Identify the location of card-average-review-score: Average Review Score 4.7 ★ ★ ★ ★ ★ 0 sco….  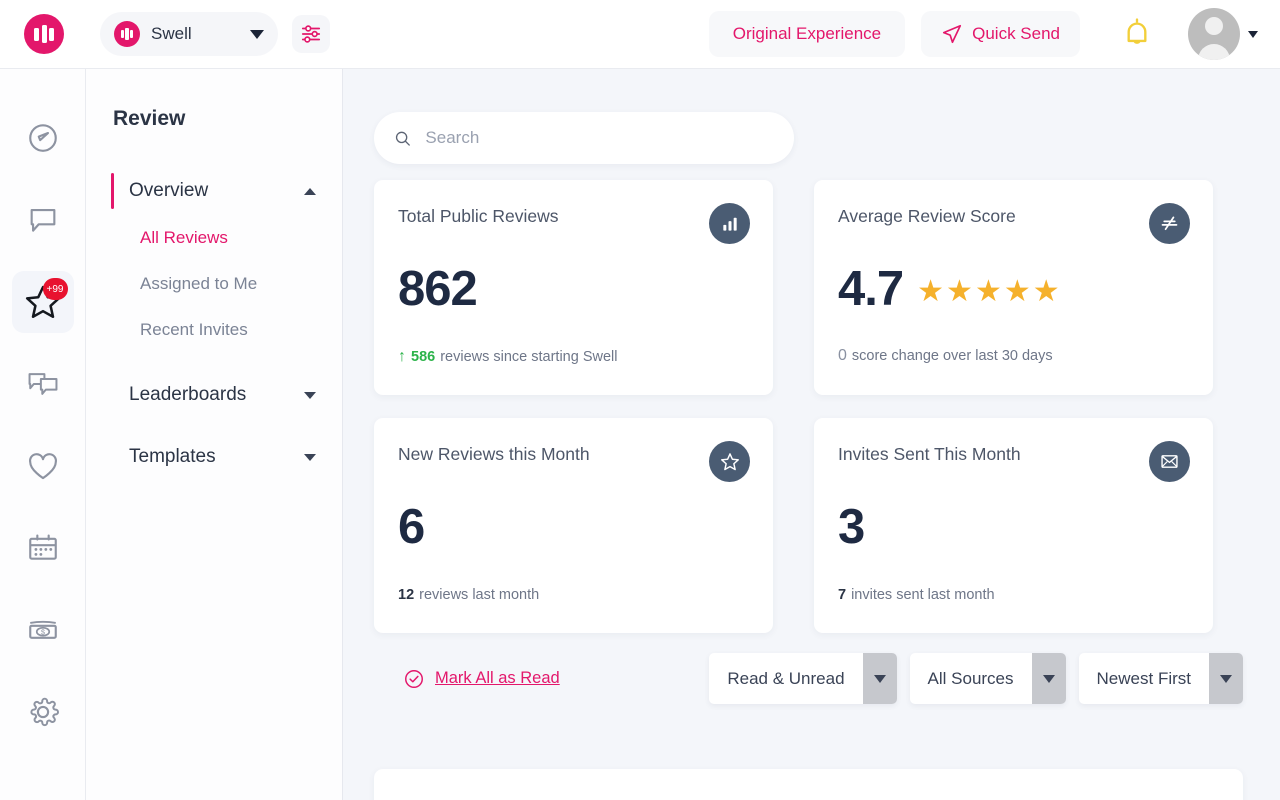
(1013, 287).